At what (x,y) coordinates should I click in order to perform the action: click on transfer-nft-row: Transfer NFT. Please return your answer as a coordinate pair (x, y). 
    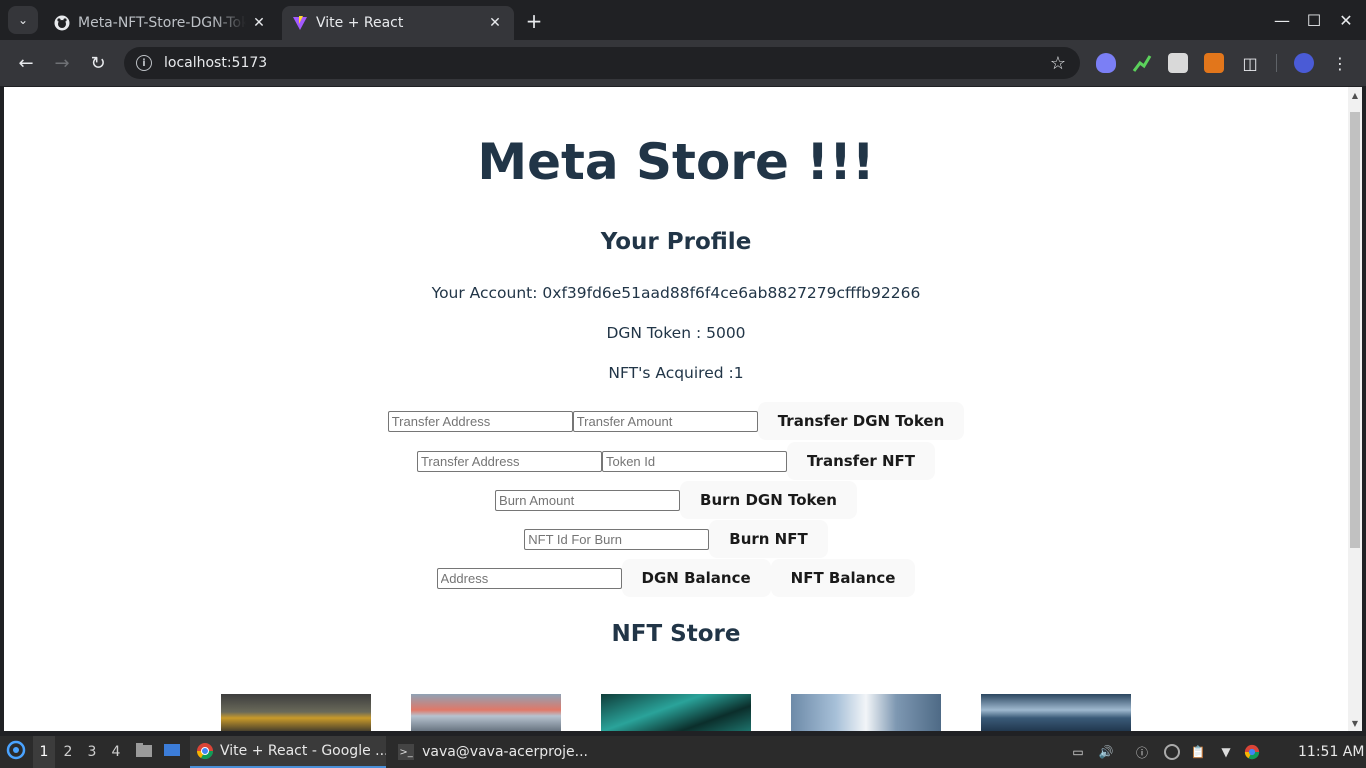
    Looking at the image, I should click on (676, 461).